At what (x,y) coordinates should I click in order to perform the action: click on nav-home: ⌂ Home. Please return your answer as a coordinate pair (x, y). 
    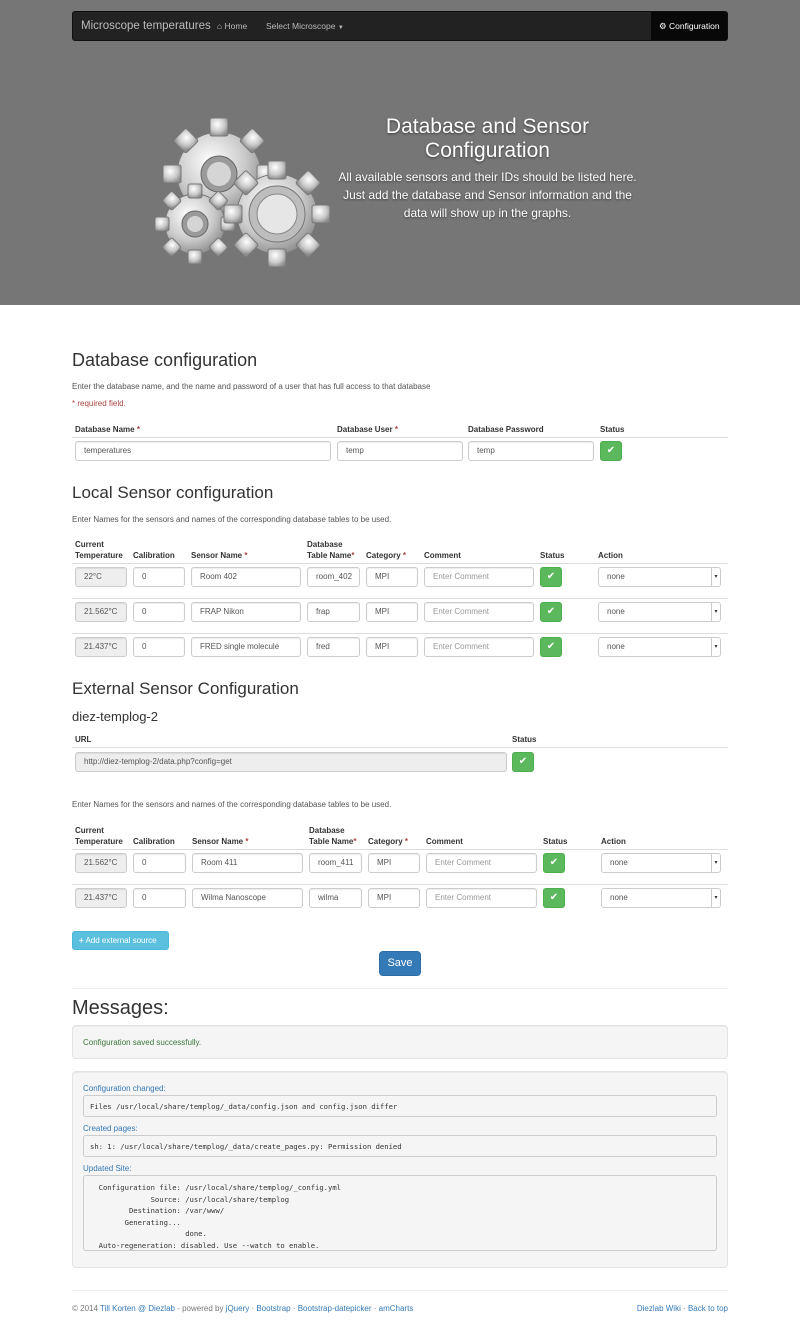
    Looking at the image, I should click on (232, 26).